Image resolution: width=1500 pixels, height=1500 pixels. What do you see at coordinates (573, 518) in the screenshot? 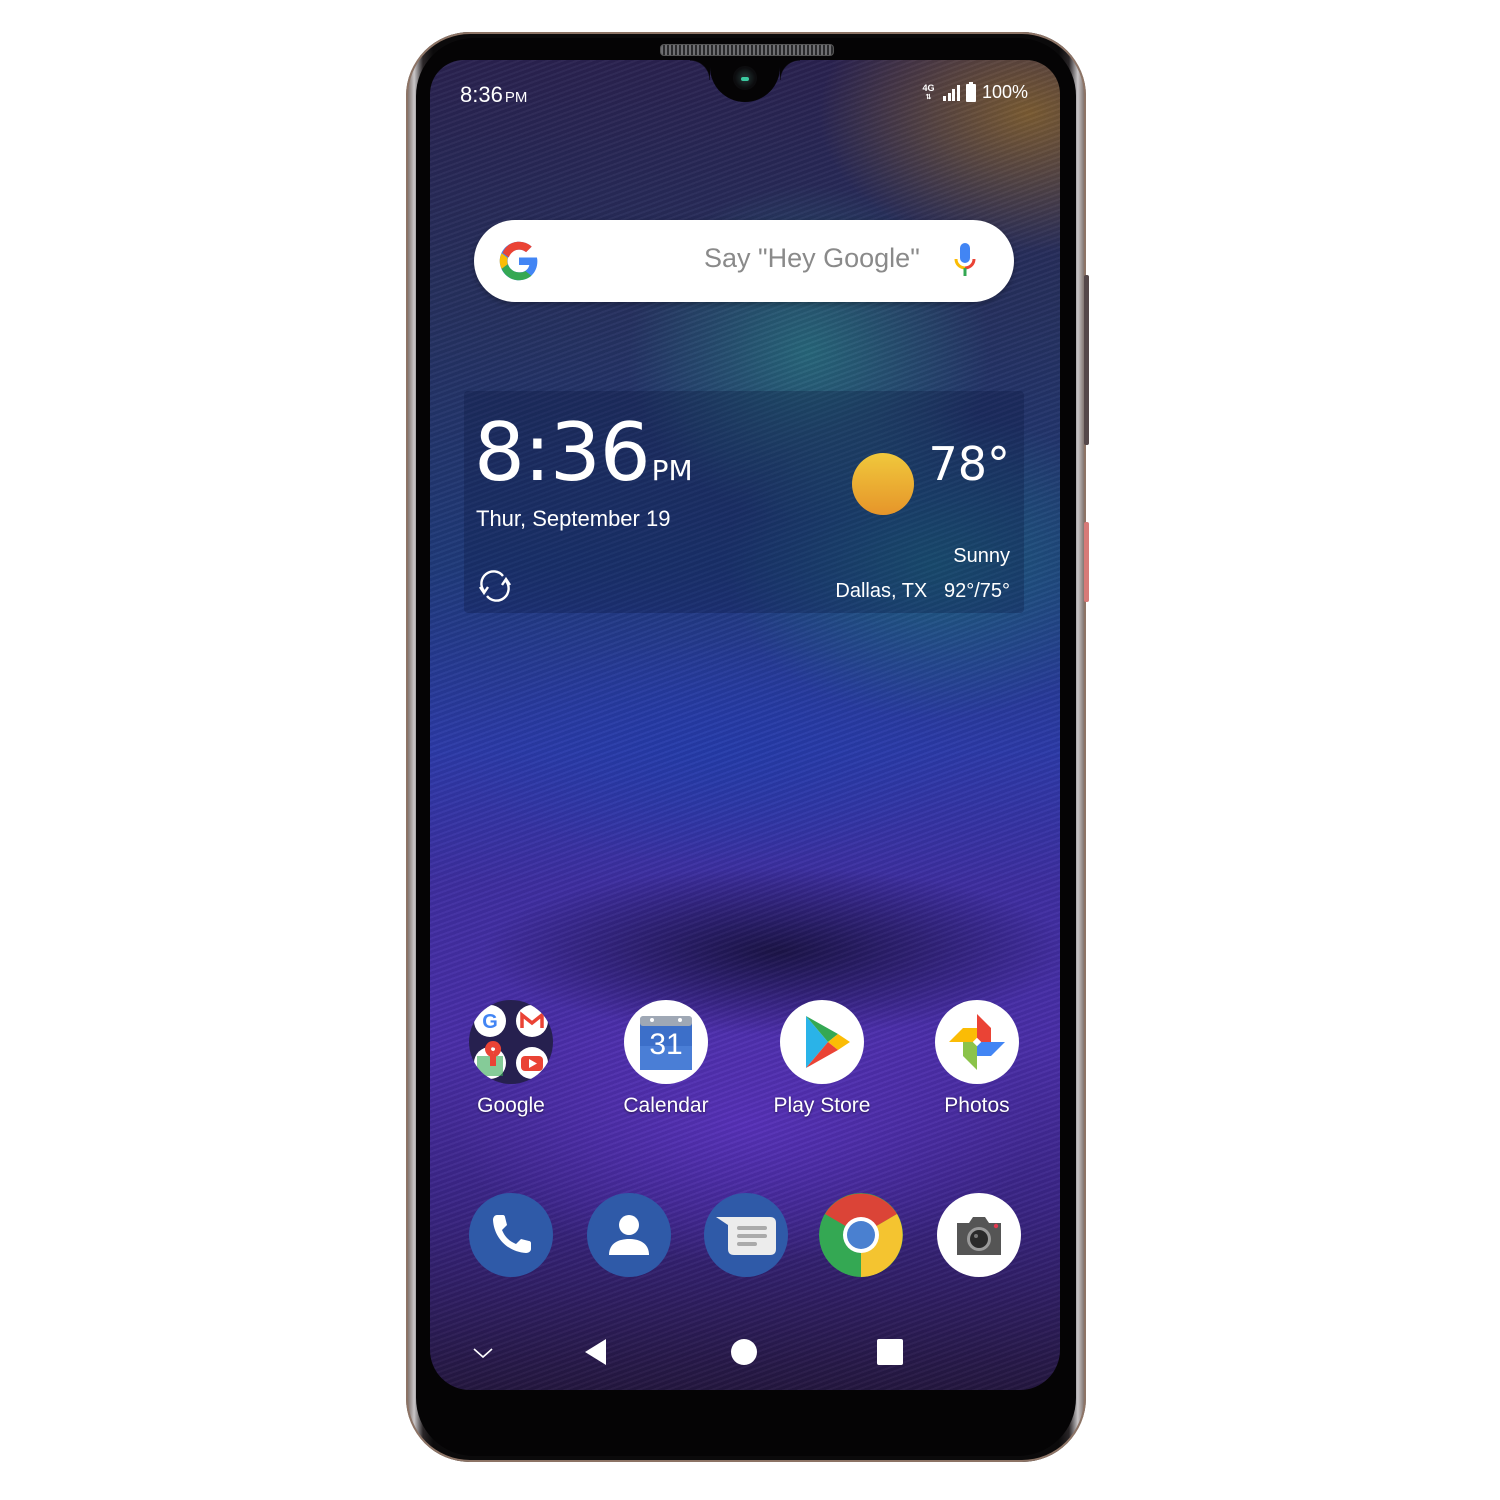
I see `widget-date: Thur, September 19` at bounding box center [573, 518].